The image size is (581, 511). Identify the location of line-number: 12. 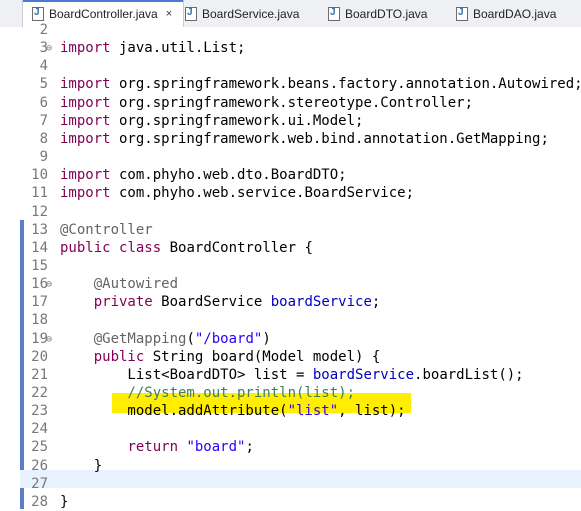
(39, 211).